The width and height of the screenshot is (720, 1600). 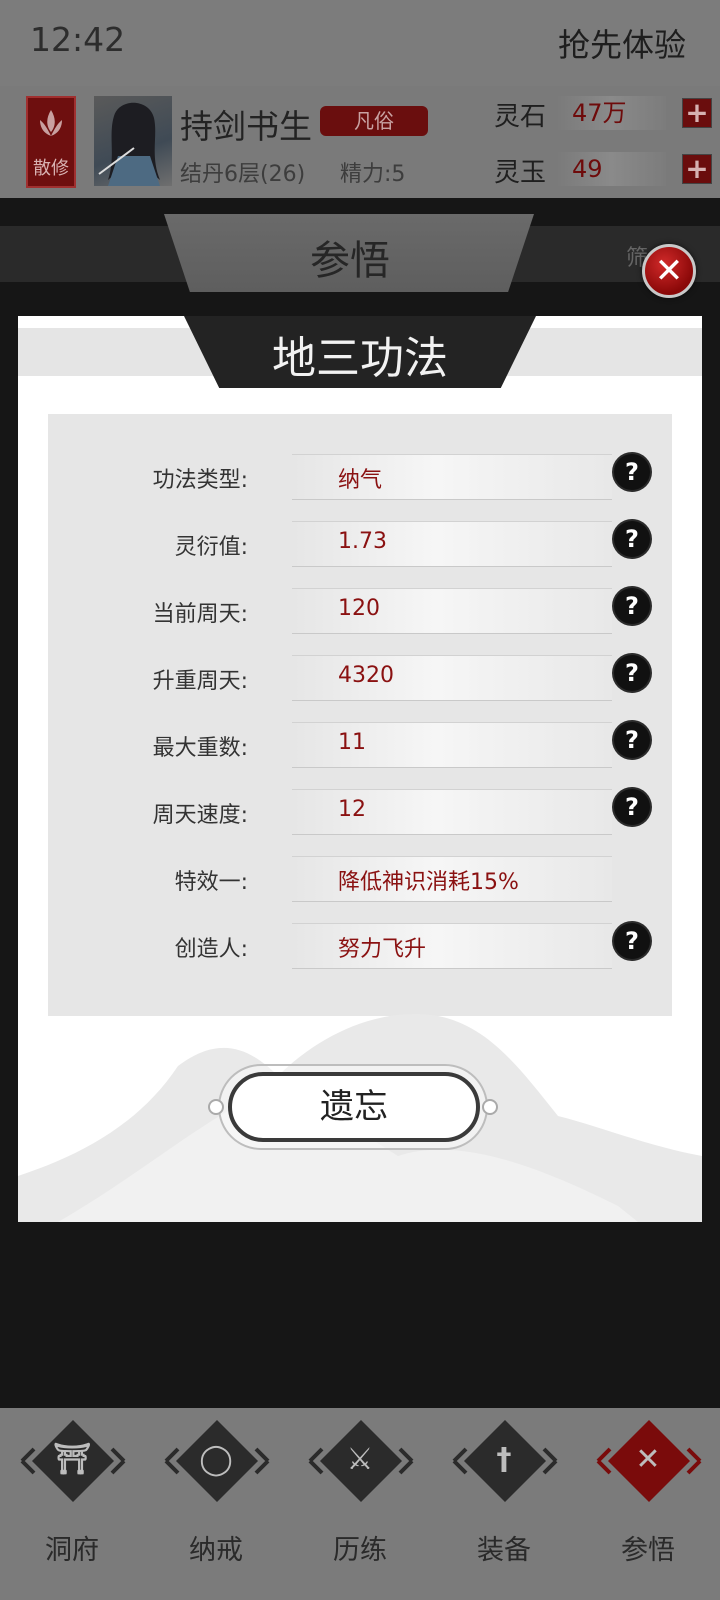 I want to click on property-label: 最大重数:, so click(x=200, y=748).